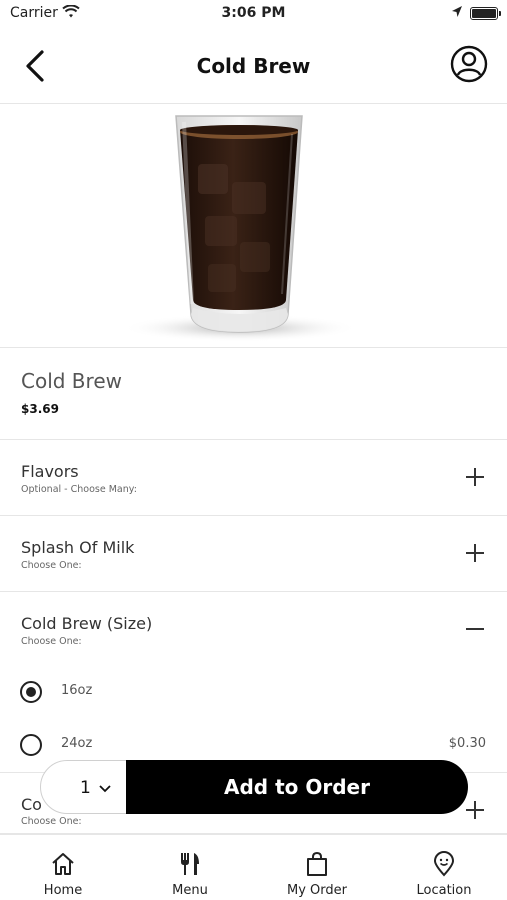 This screenshot has height=900, width=507. Describe the element at coordinates (253, 692) in the screenshot. I see `size-choice-16oz: 16oz` at that location.